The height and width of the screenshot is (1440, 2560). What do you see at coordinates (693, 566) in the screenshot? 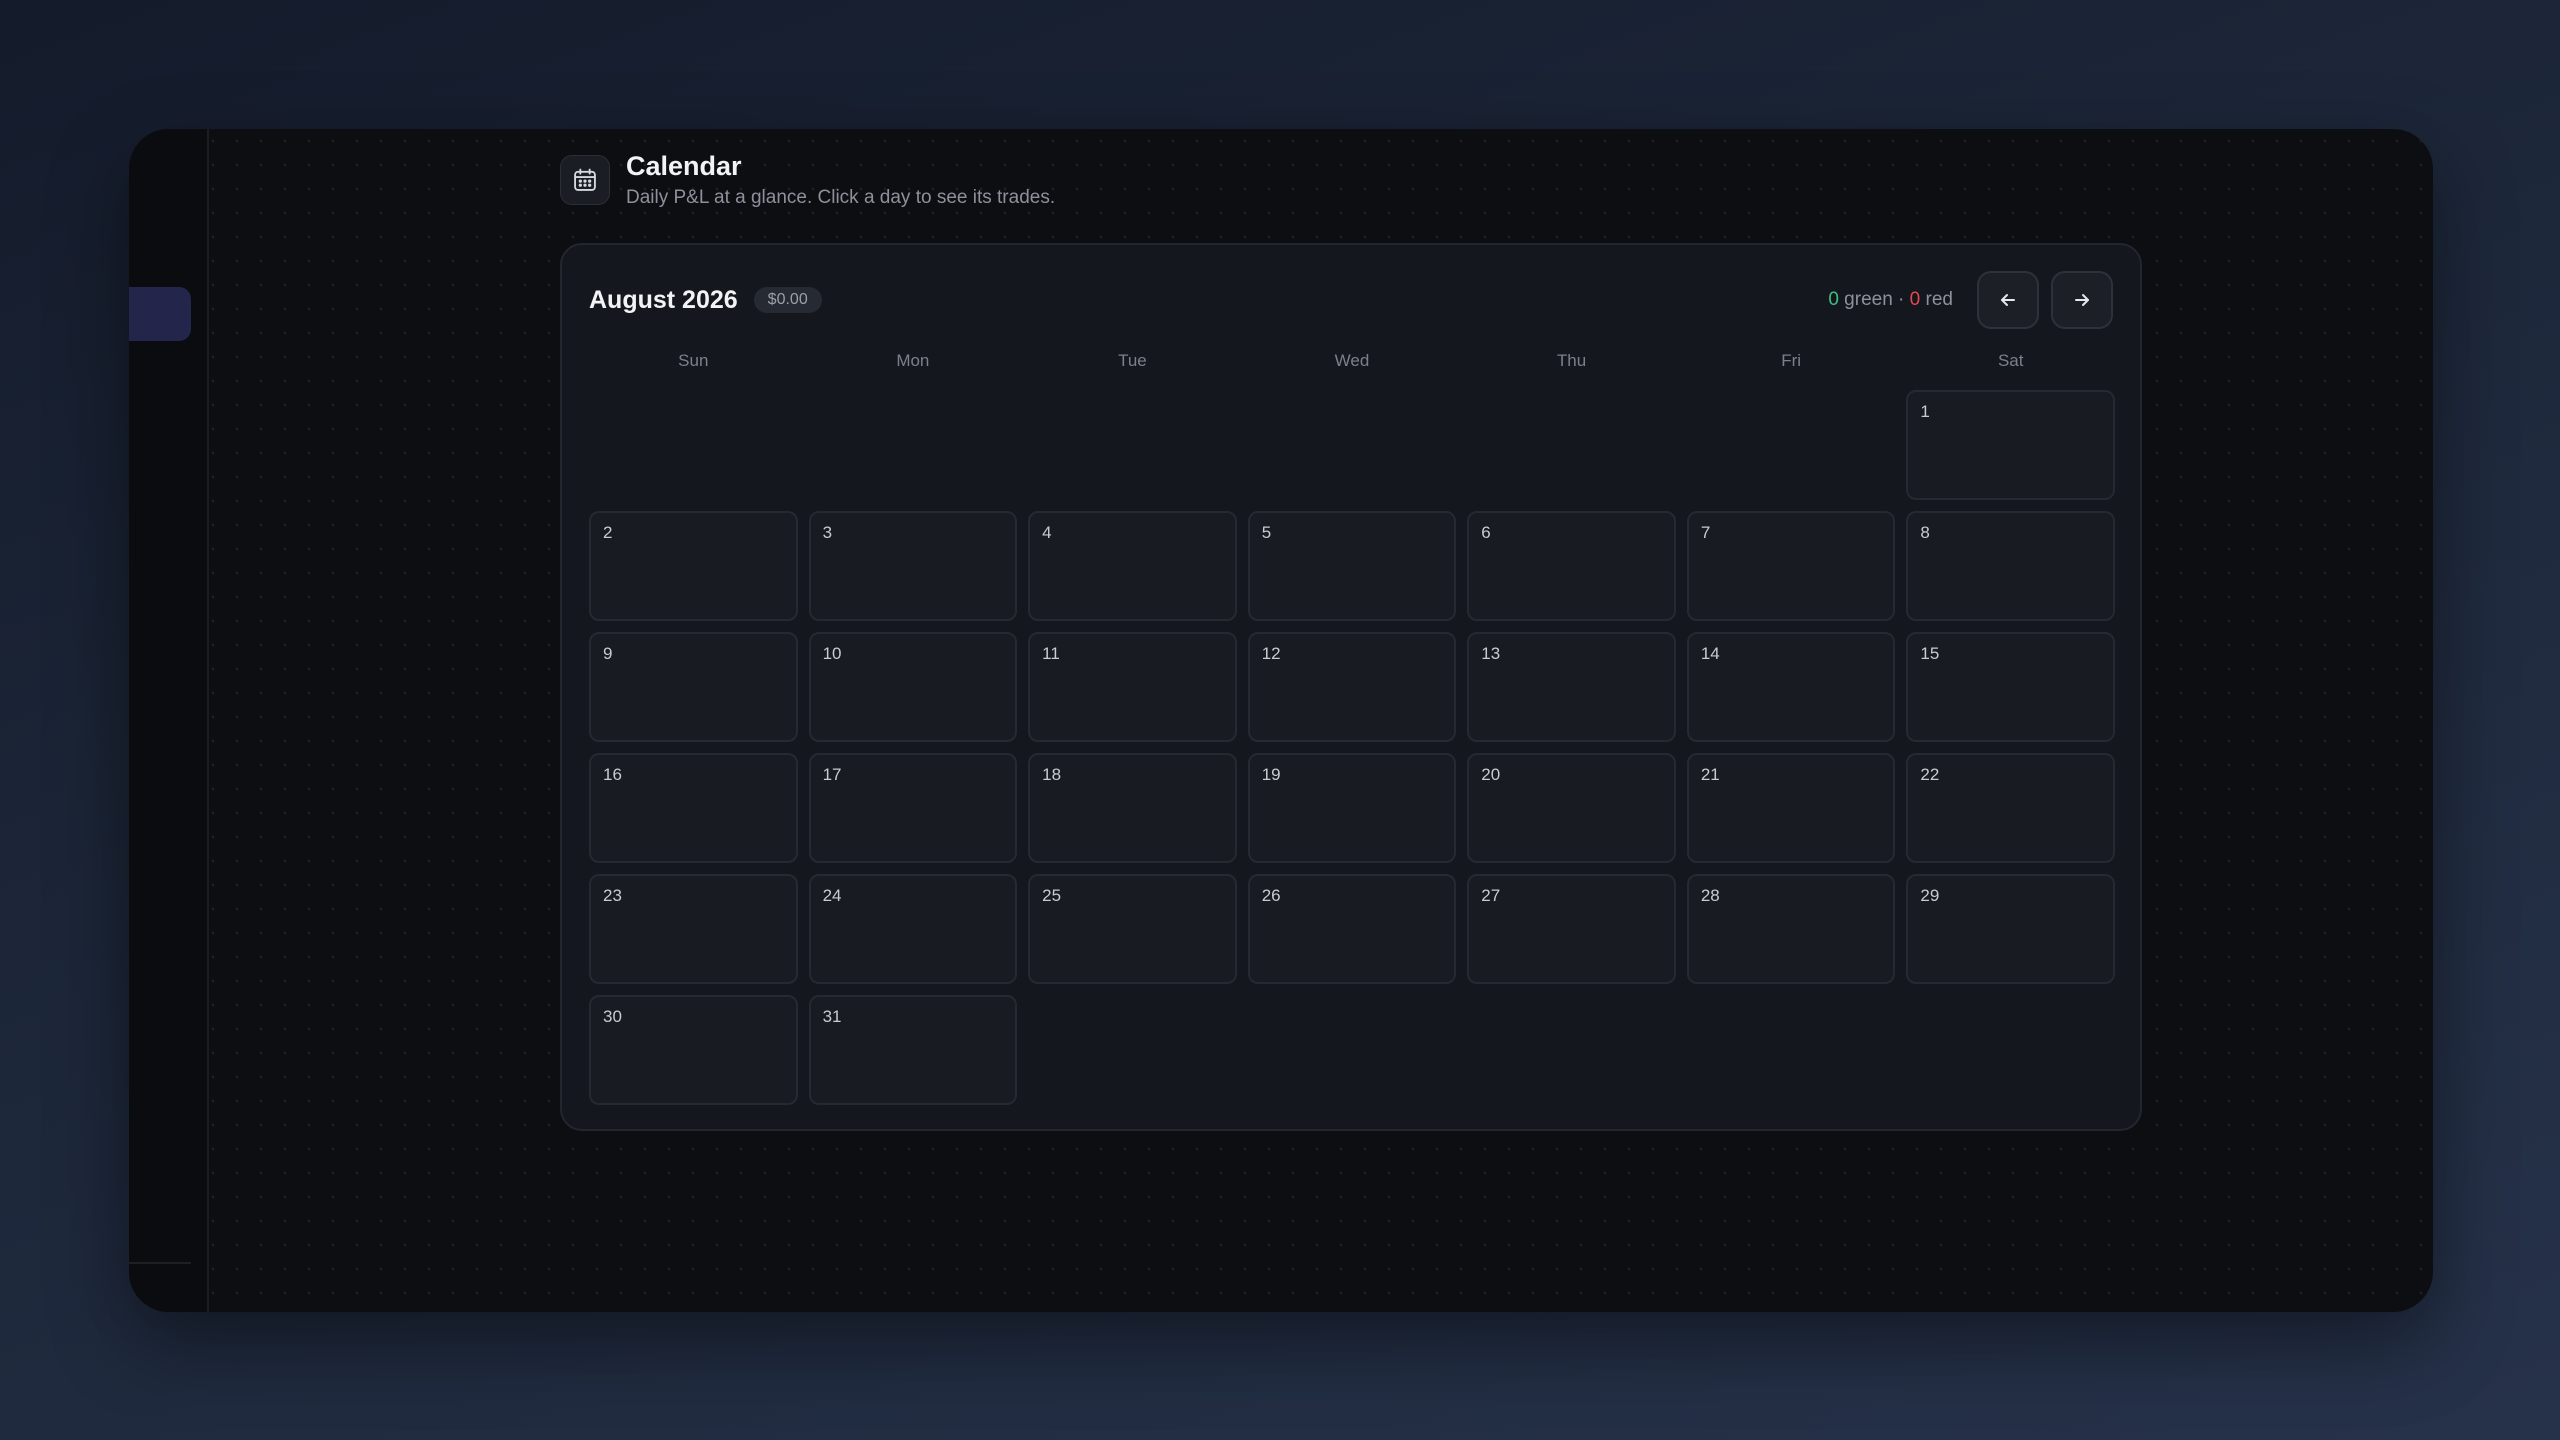
I see `day-cell: 2` at bounding box center [693, 566].